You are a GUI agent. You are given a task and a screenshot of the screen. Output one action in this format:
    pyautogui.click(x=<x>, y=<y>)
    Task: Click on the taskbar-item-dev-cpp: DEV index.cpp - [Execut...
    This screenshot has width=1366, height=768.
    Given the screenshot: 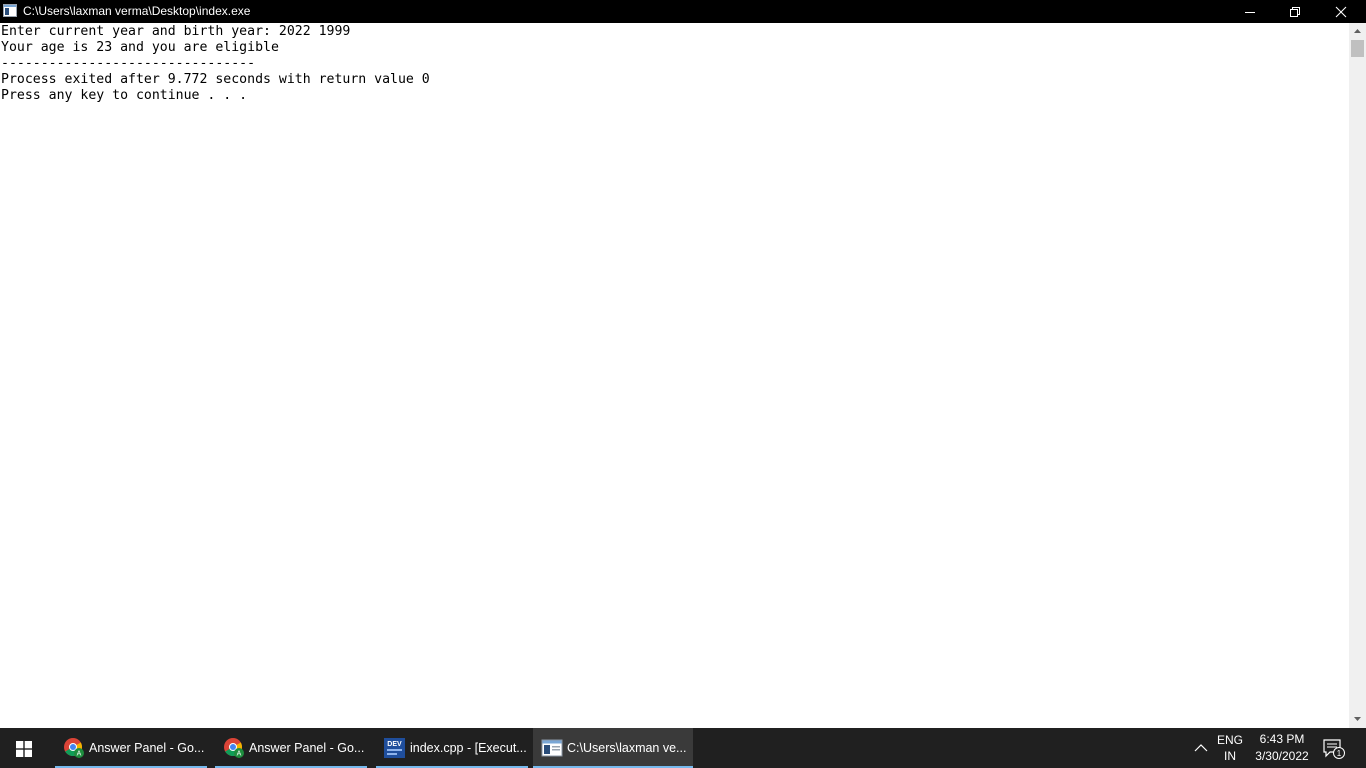 What is the action you would take?
    pyautogui.click(x=452, y=748)
    